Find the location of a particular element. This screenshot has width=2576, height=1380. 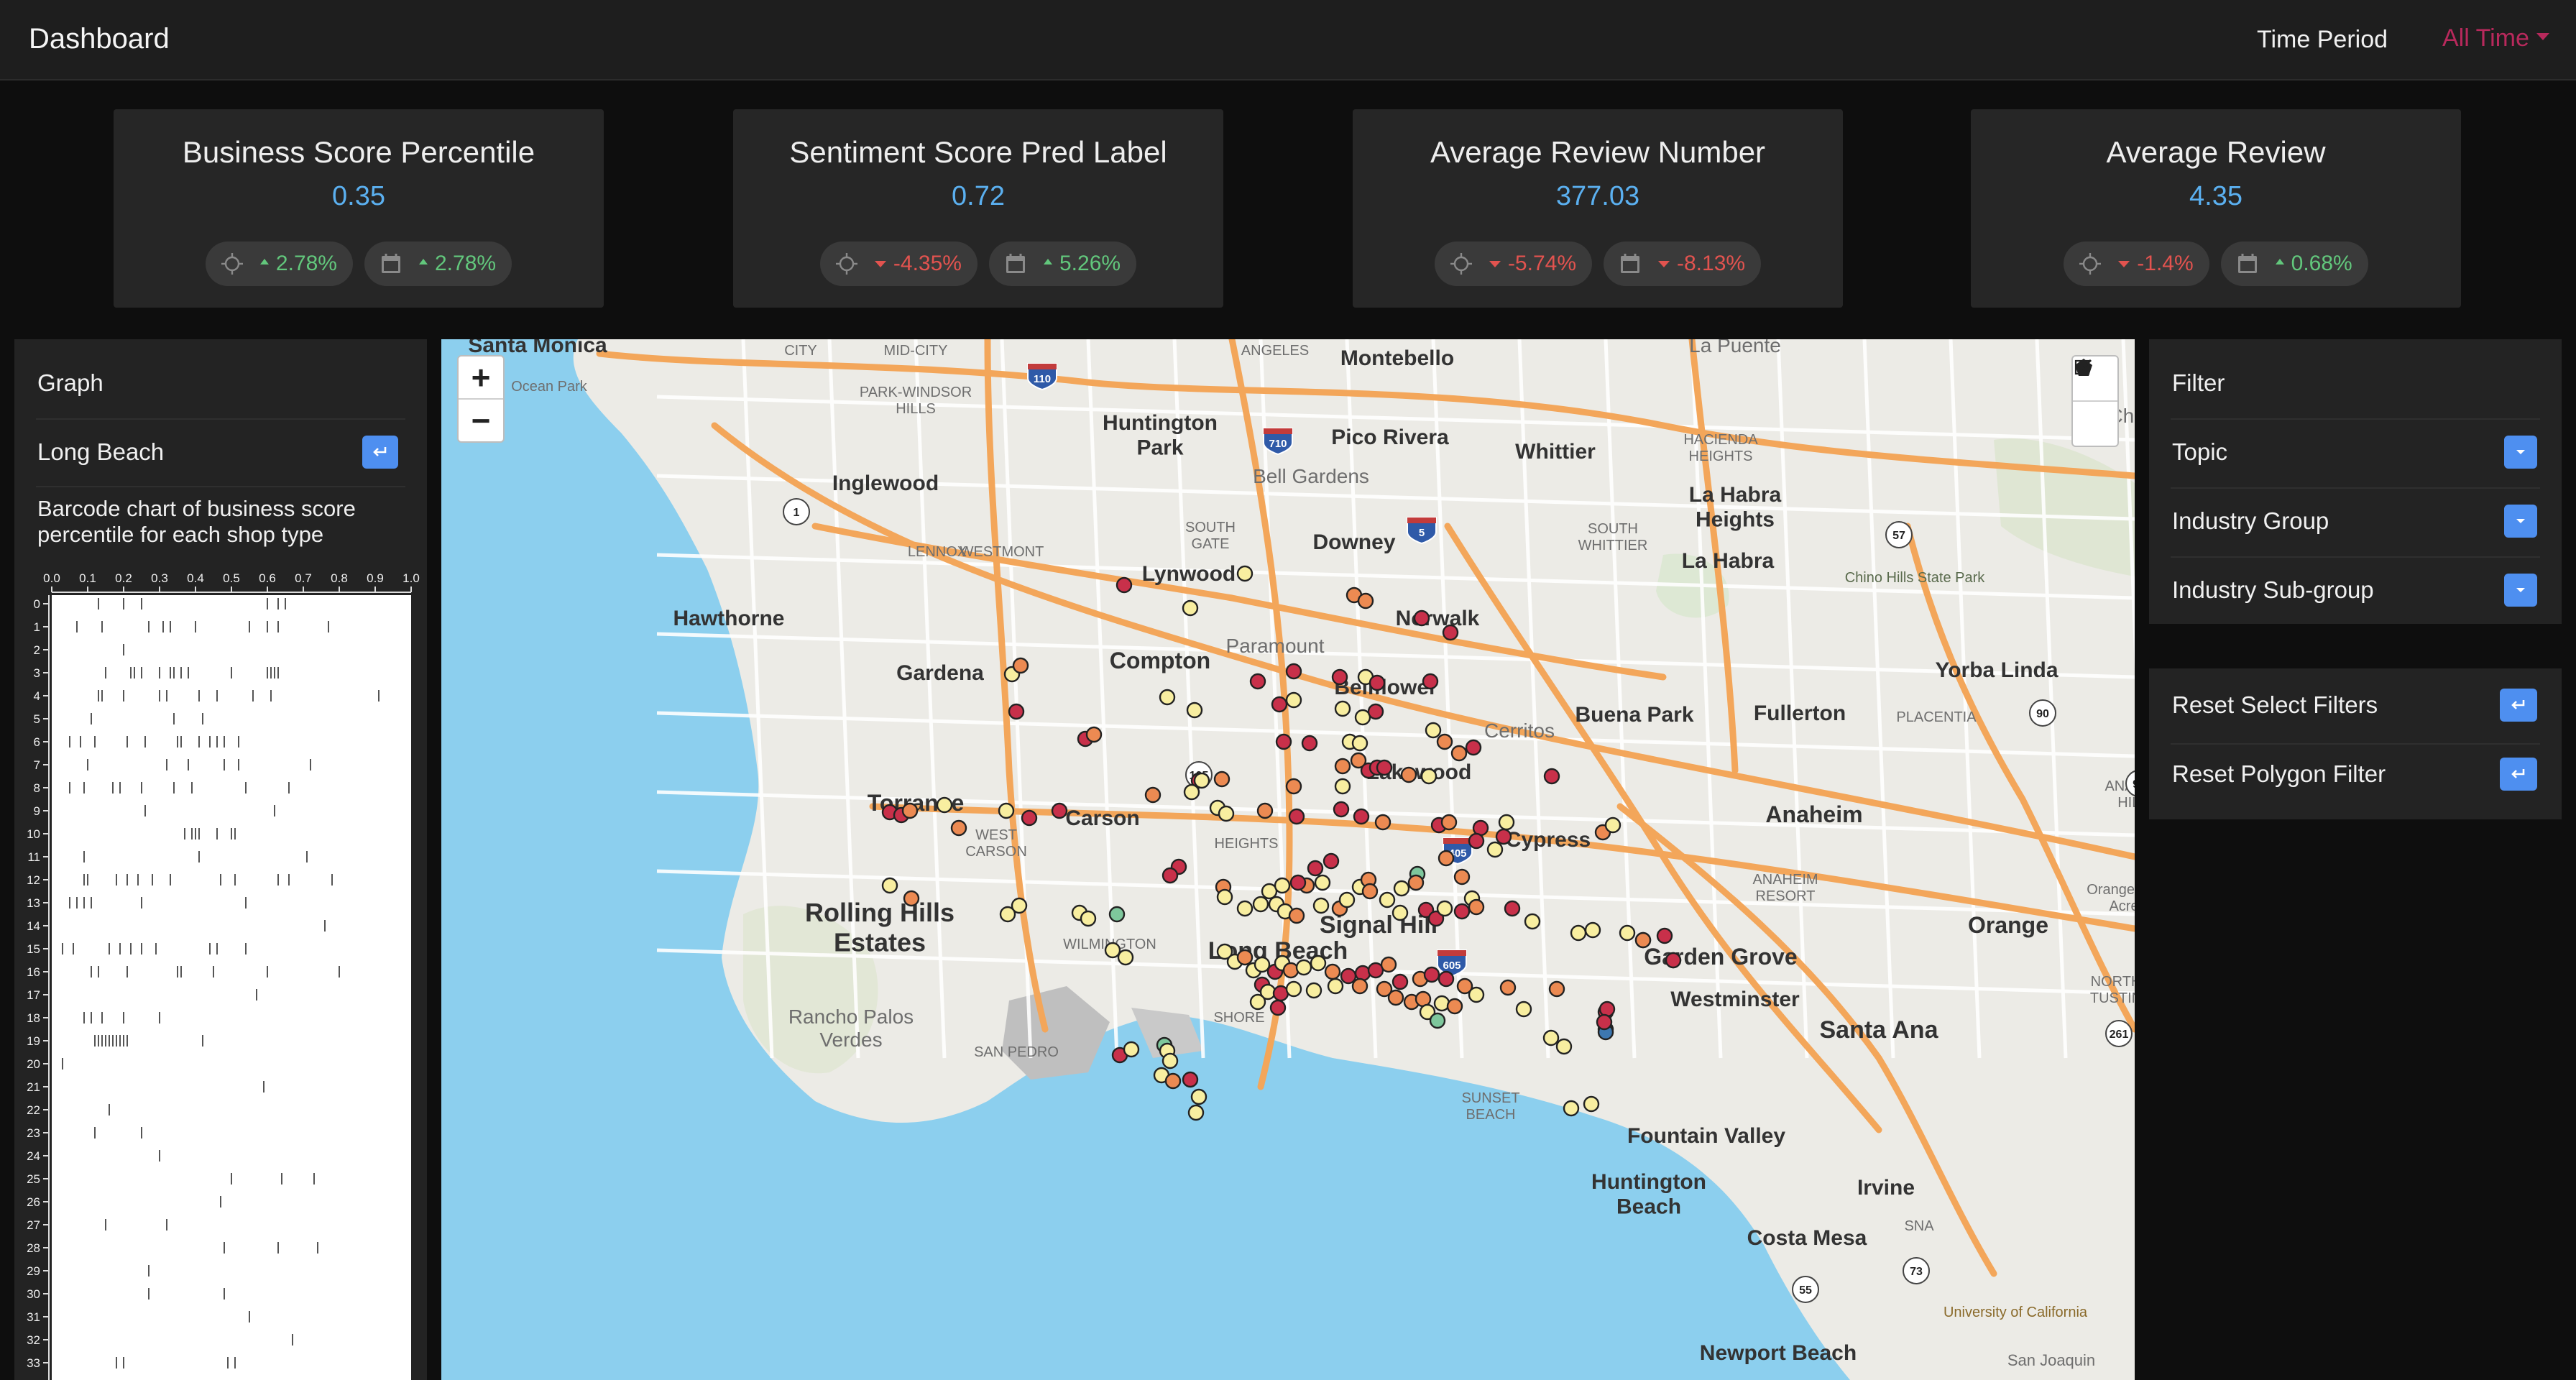

reset-select-filters-button is located at coordinates (2518, 705).